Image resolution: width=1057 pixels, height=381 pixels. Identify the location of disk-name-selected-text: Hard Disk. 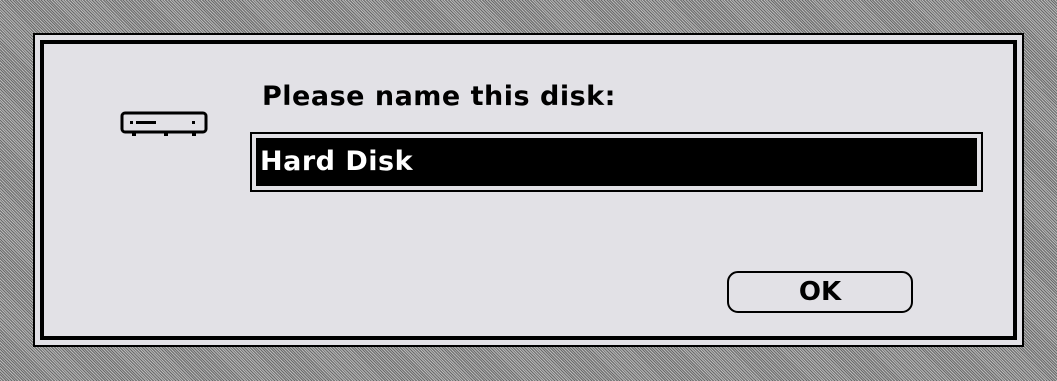
(616, 162).